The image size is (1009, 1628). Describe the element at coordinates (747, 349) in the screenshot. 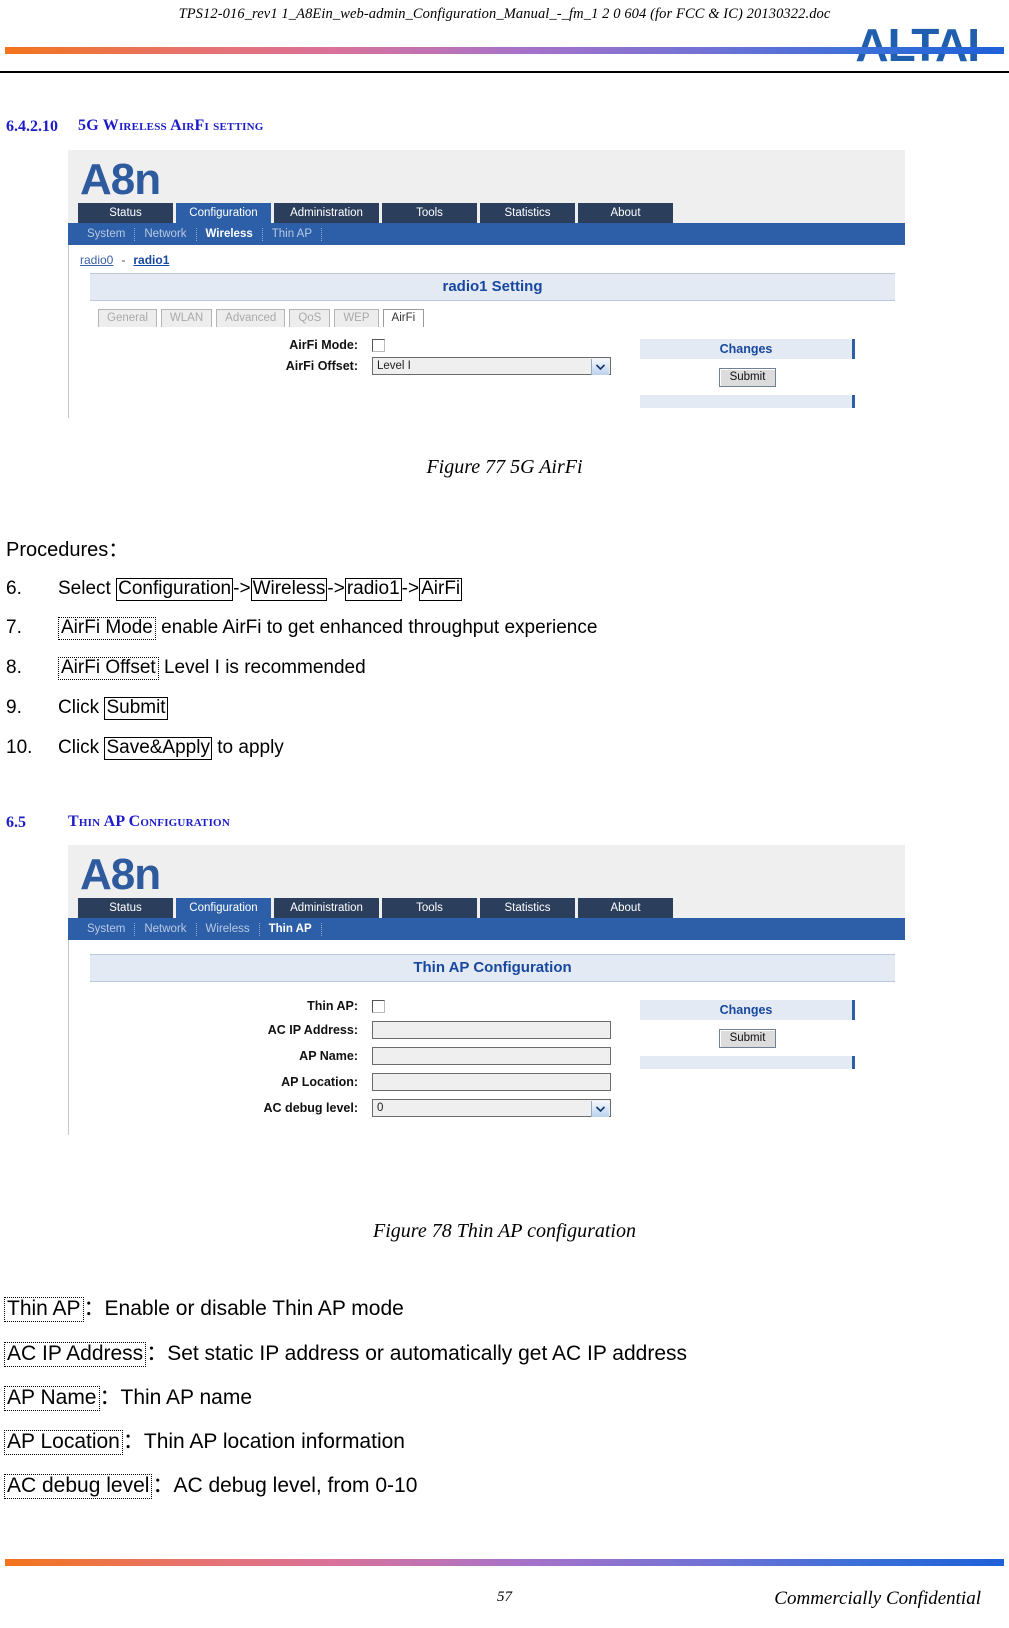

I see `changes-title-1: Changes` at that location.